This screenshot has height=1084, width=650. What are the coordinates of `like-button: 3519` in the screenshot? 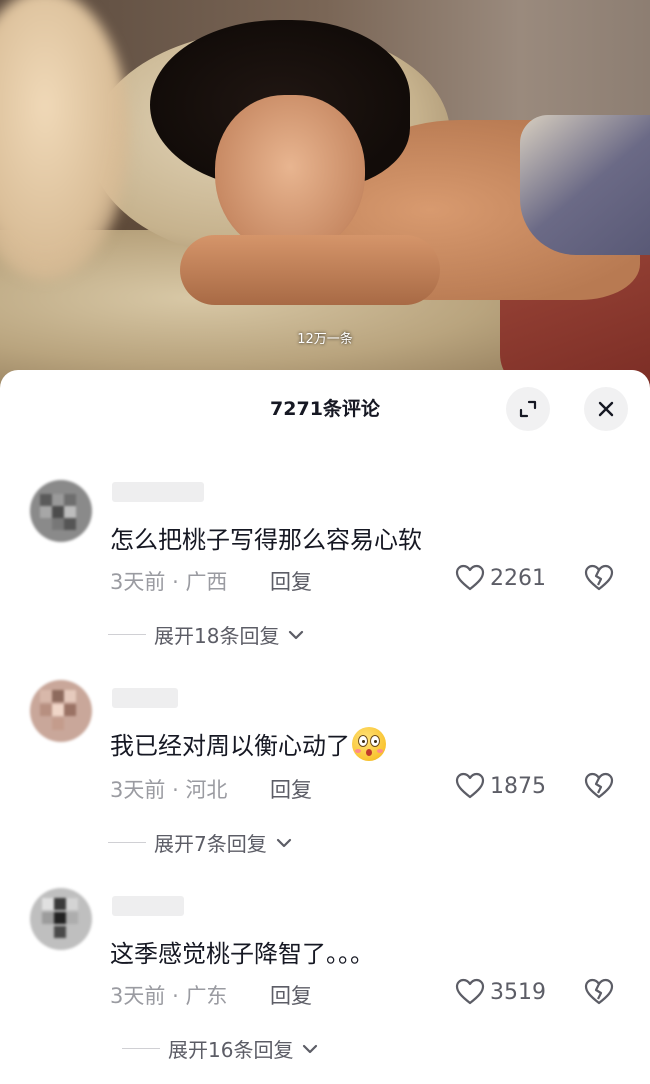 It's located at (500, 992).